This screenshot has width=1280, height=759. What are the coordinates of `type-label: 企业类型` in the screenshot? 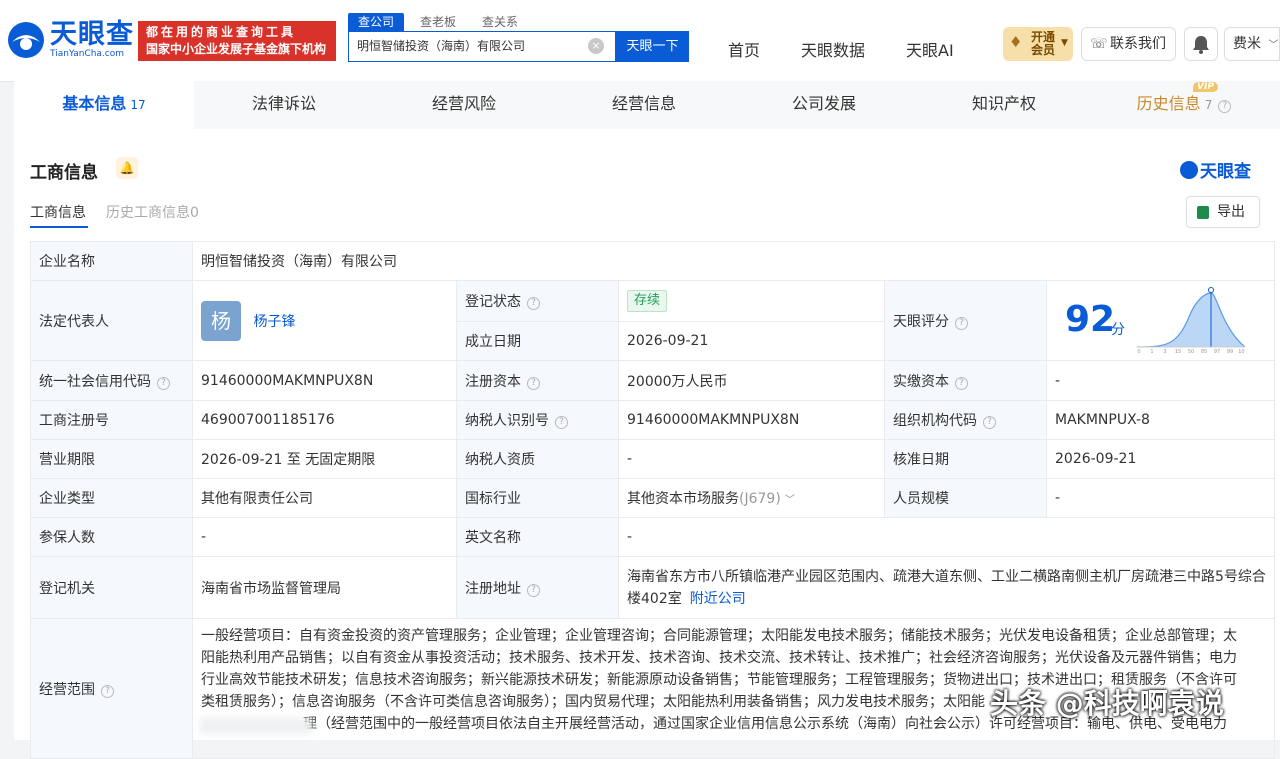 It's located at (111, 498).